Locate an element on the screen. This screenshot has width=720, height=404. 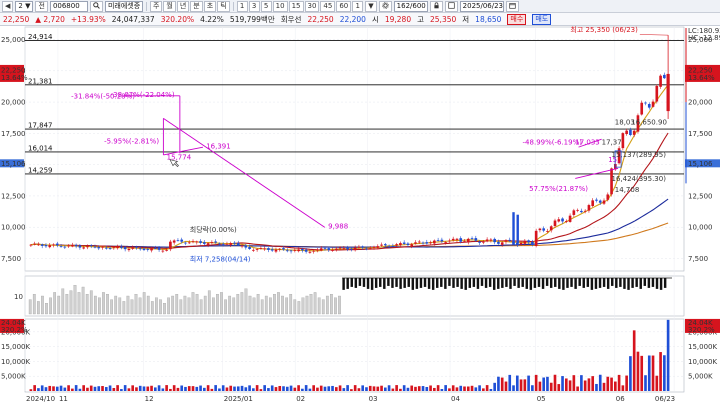
date-label: 12 is located at coordinates (149, 399).